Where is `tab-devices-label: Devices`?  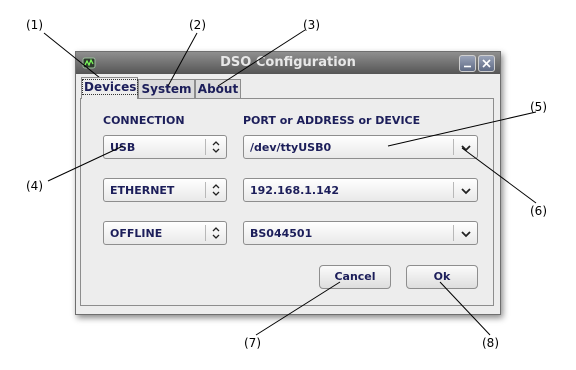 tab-devices-label: Devices is located at coordinates (110, 87).